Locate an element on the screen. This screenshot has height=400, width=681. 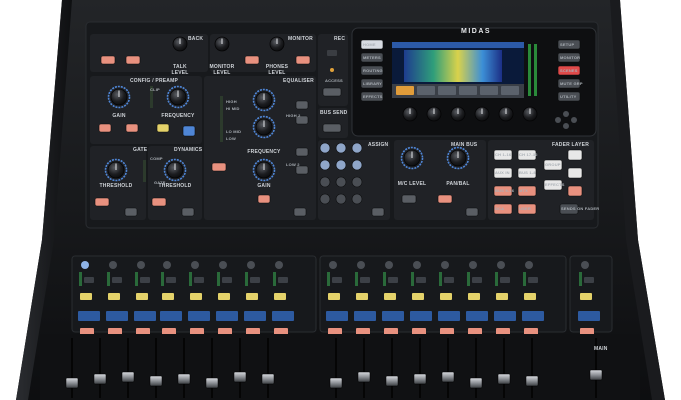
eq-mode-button is located at coordinates (264, 199).